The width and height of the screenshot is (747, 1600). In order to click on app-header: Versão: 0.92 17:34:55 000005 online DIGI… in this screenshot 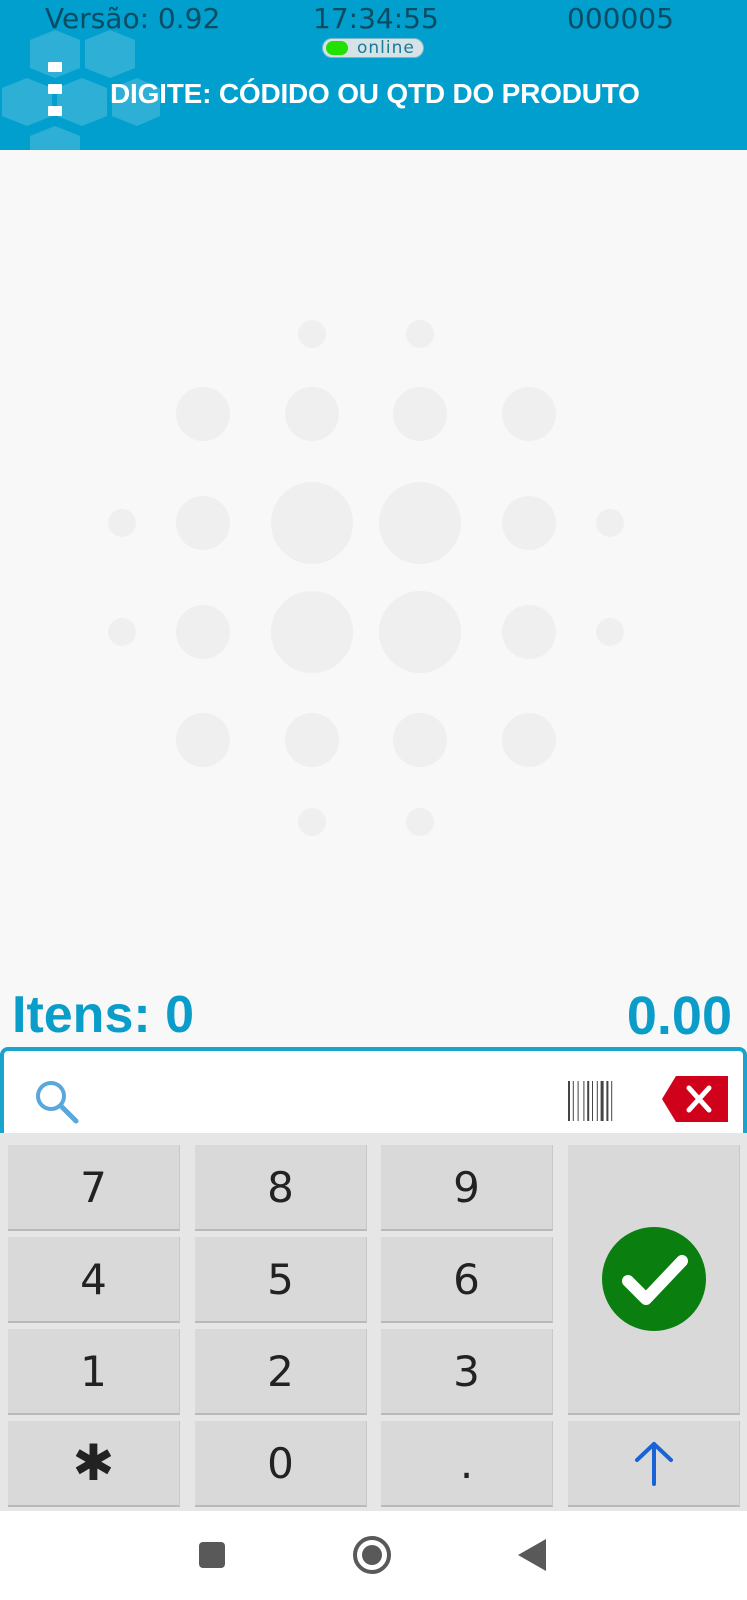, I will do `click(373, 75)`.